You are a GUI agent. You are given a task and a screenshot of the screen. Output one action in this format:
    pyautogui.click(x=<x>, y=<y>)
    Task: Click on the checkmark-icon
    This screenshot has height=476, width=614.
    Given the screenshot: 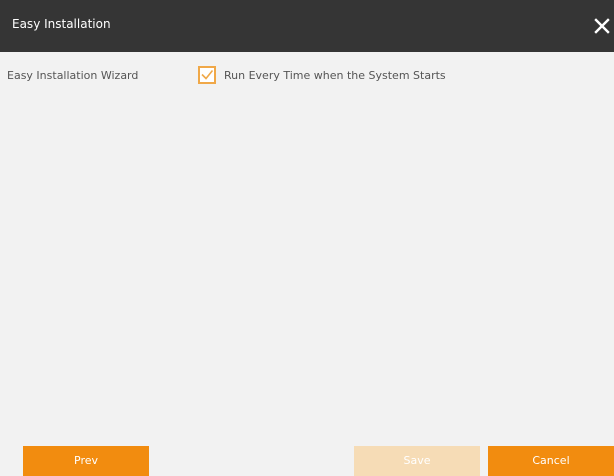 What is the action you would take?
    pyautogui.click(x=207, y=74)
    